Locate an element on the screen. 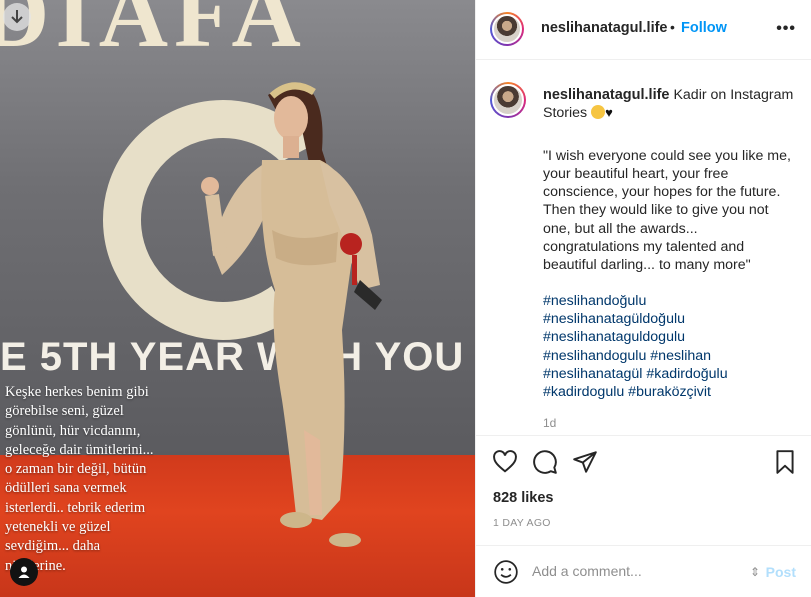 This screenshot has width=811, height=597. hashtag-link: #neslihandoğulu is located at coordinates (669, 301).